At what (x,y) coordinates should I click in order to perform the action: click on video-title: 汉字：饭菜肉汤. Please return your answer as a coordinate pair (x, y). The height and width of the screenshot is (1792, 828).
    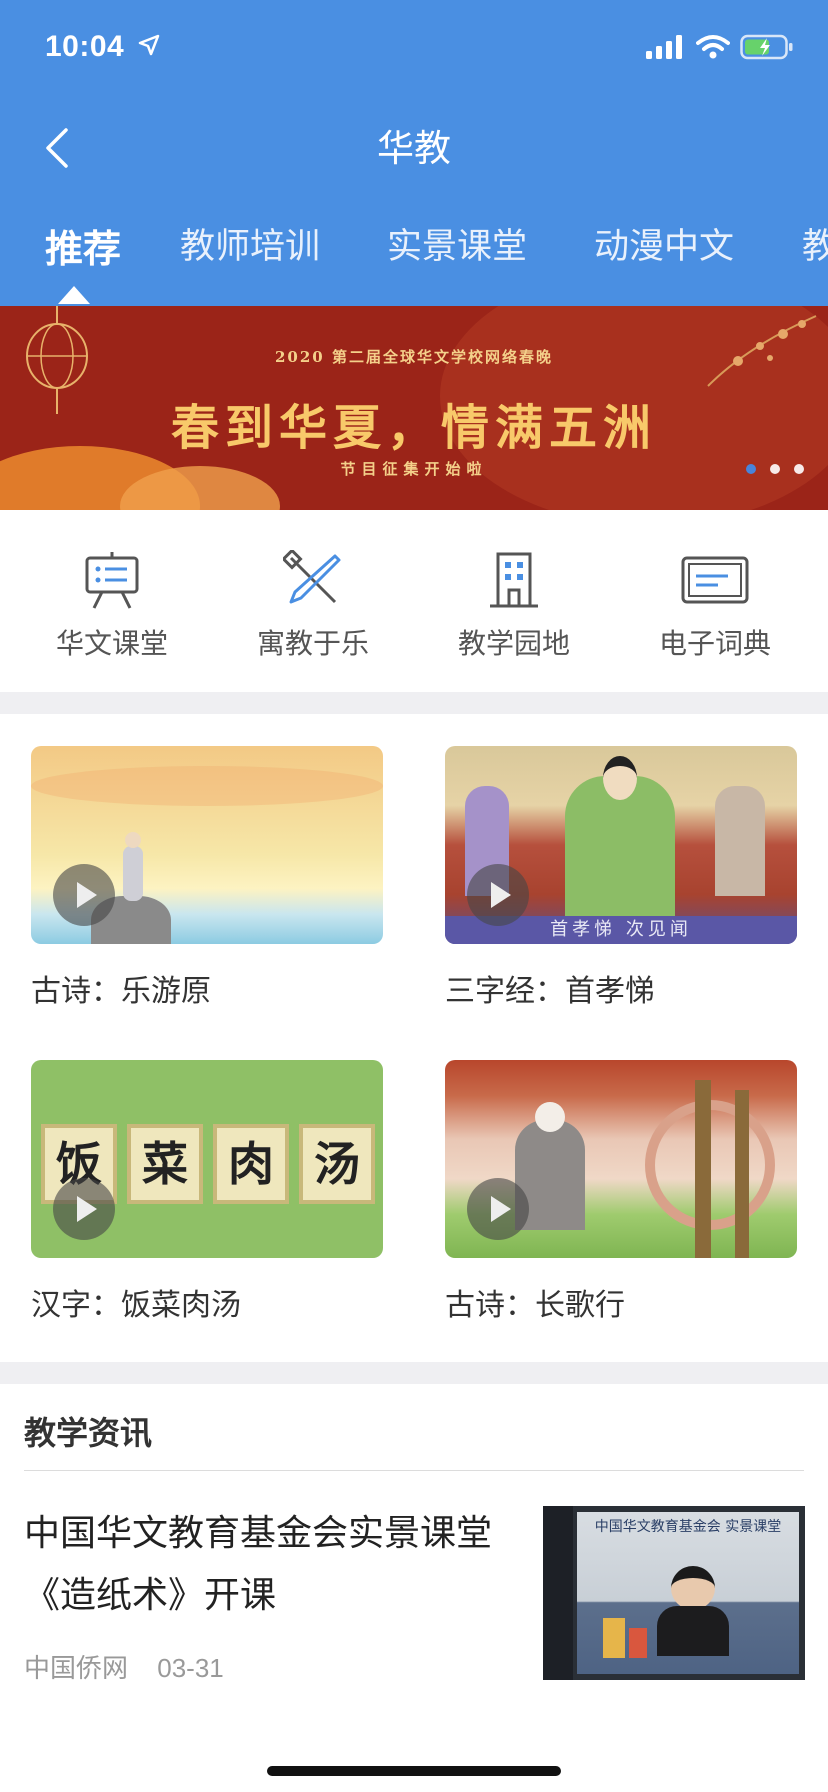
    Looking at the image, I should click on (136, 1305).